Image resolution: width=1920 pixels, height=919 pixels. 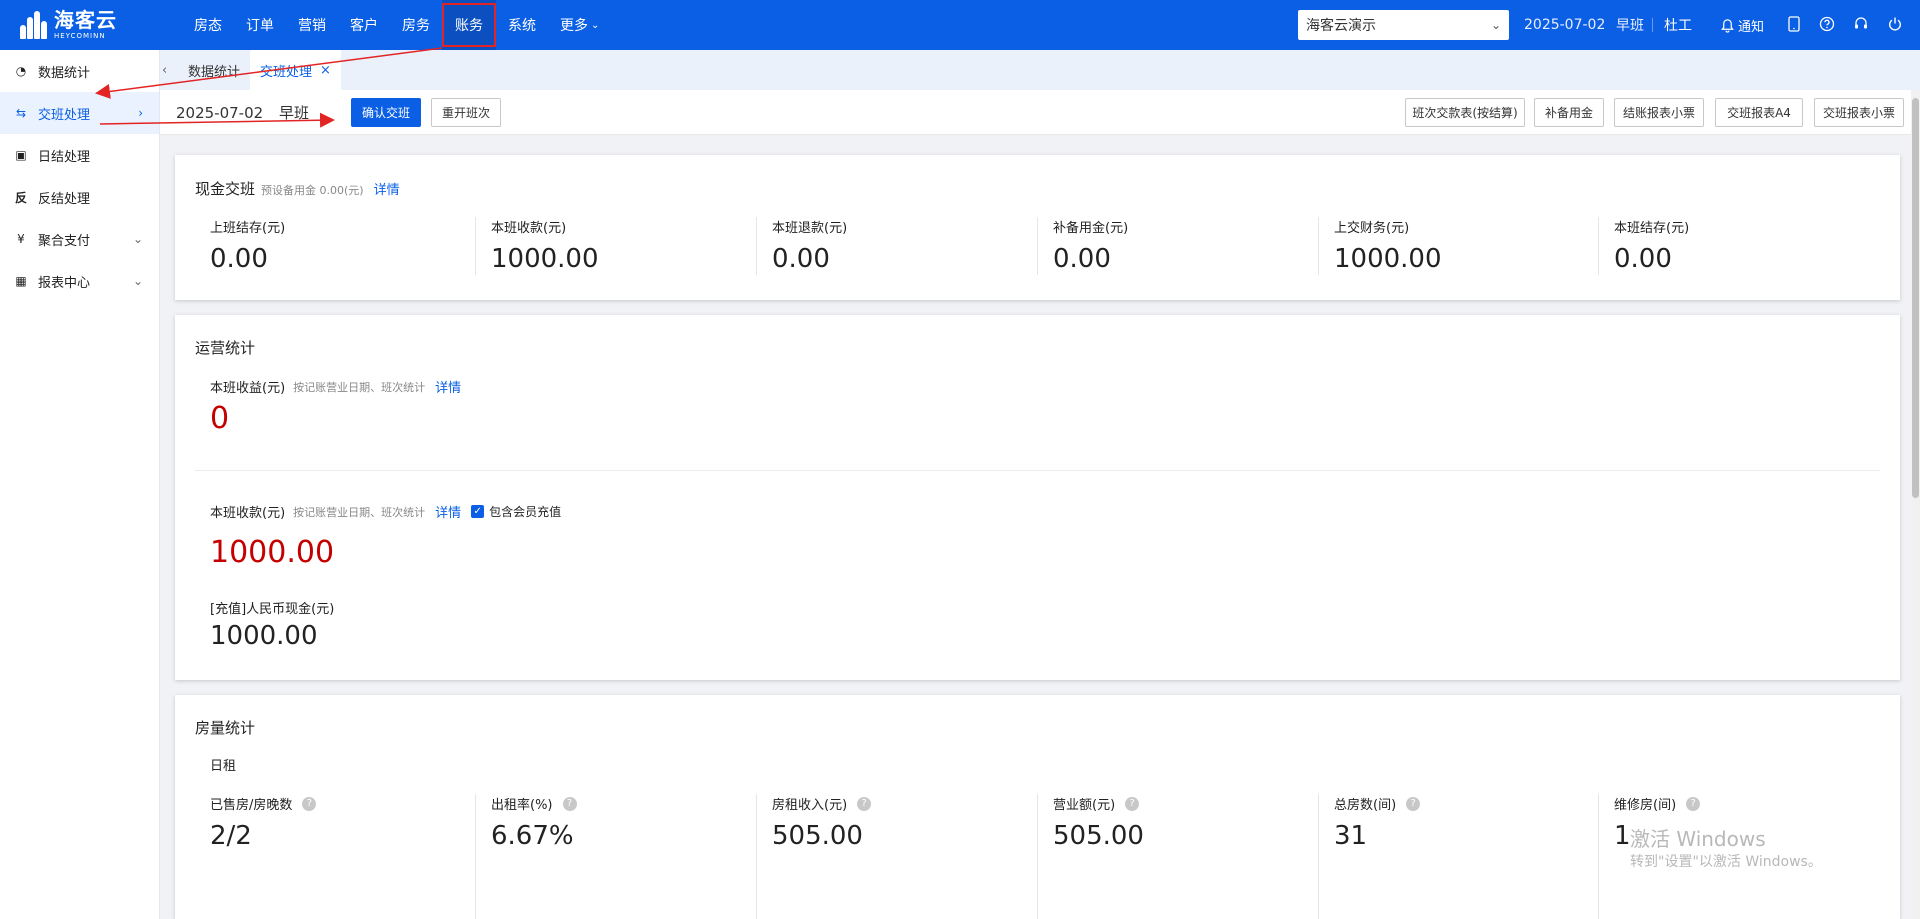 I want to click on shift-payment-report-button: 班次交款表(按结算), so click(x=1465, y=112).